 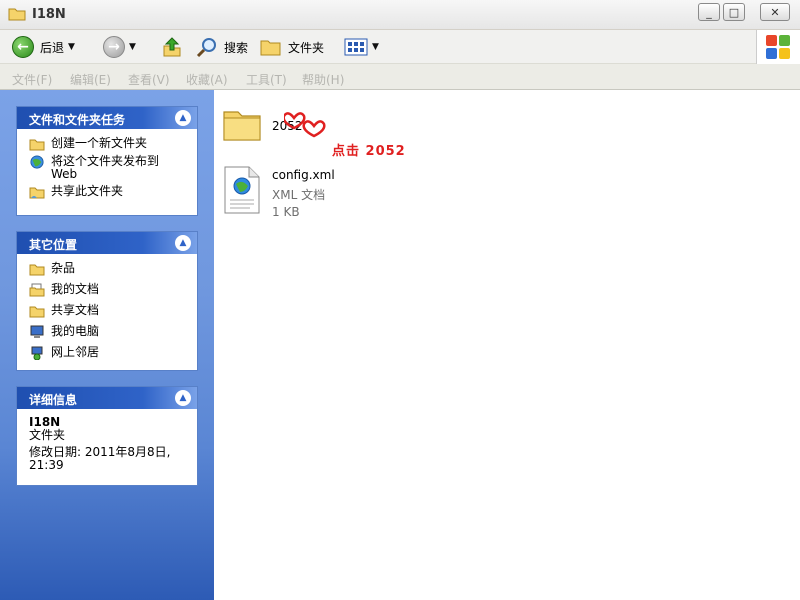 What do you see at coordinates (305, 125) in the screenshot?
I see `heart-decoration-icon` at bounding box center [305, 125].